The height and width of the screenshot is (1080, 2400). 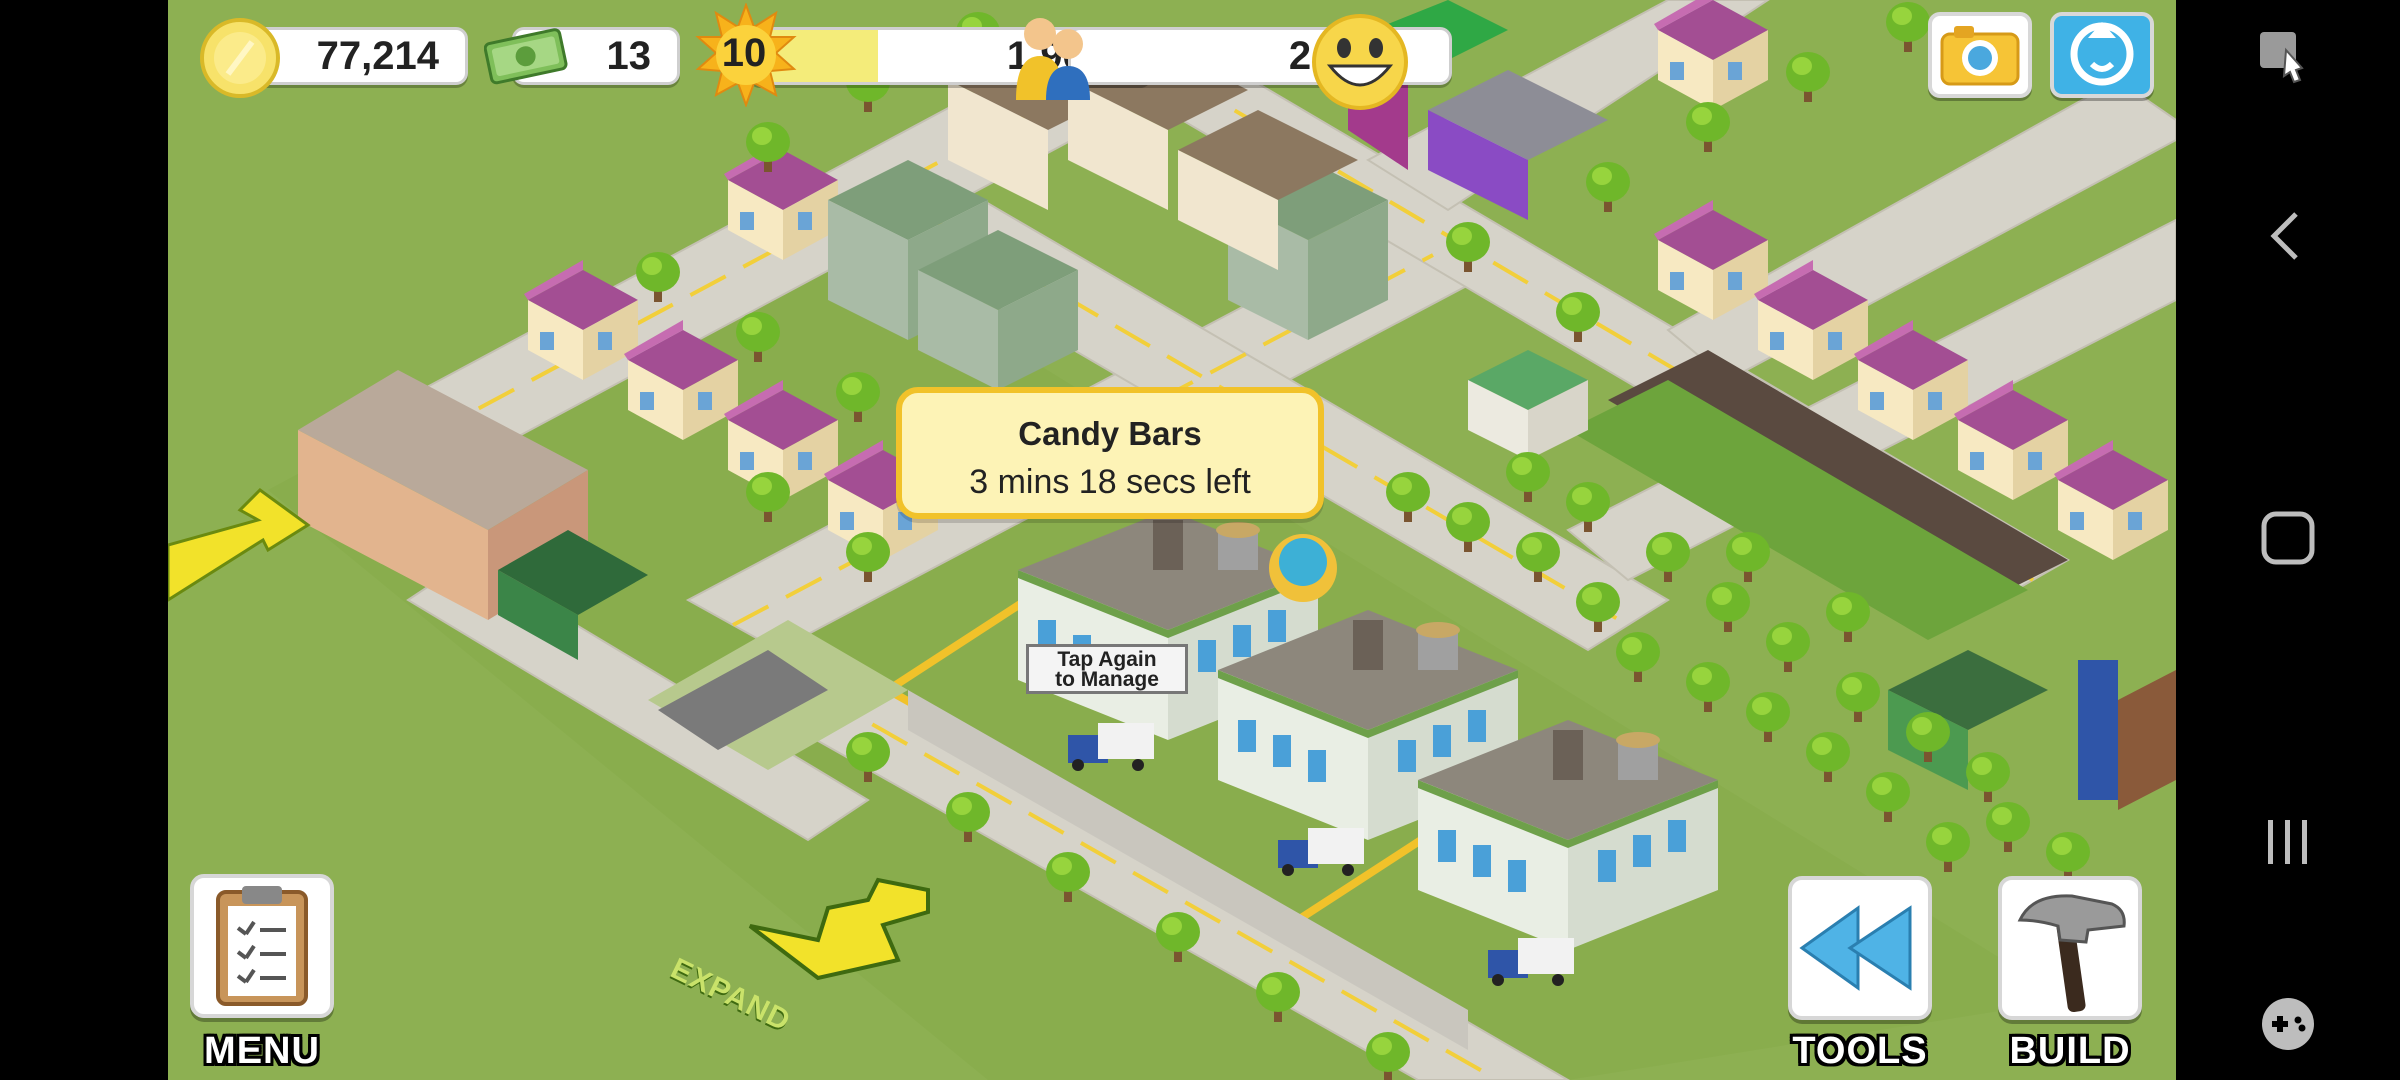 I want to click on tooltip-timer: 3 mins 18 secs left, so click(x=1110, y=482).